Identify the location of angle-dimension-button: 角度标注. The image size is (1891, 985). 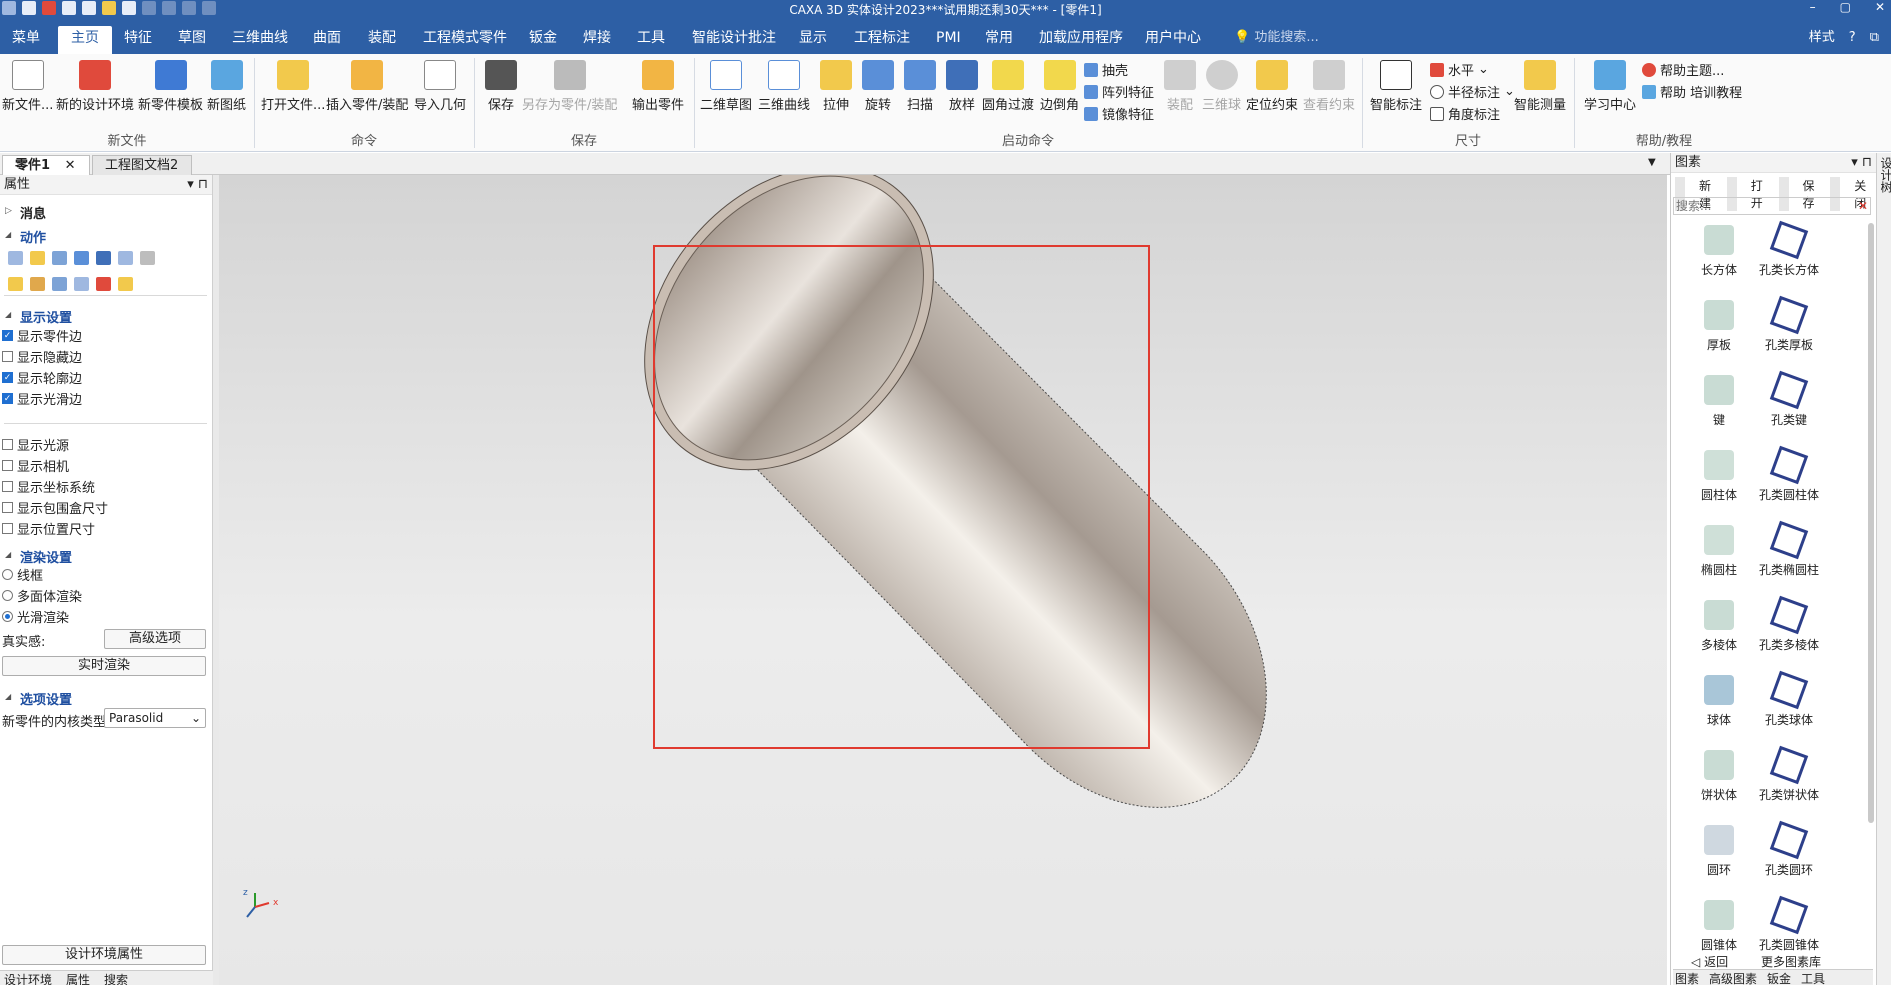
(1465, 113).